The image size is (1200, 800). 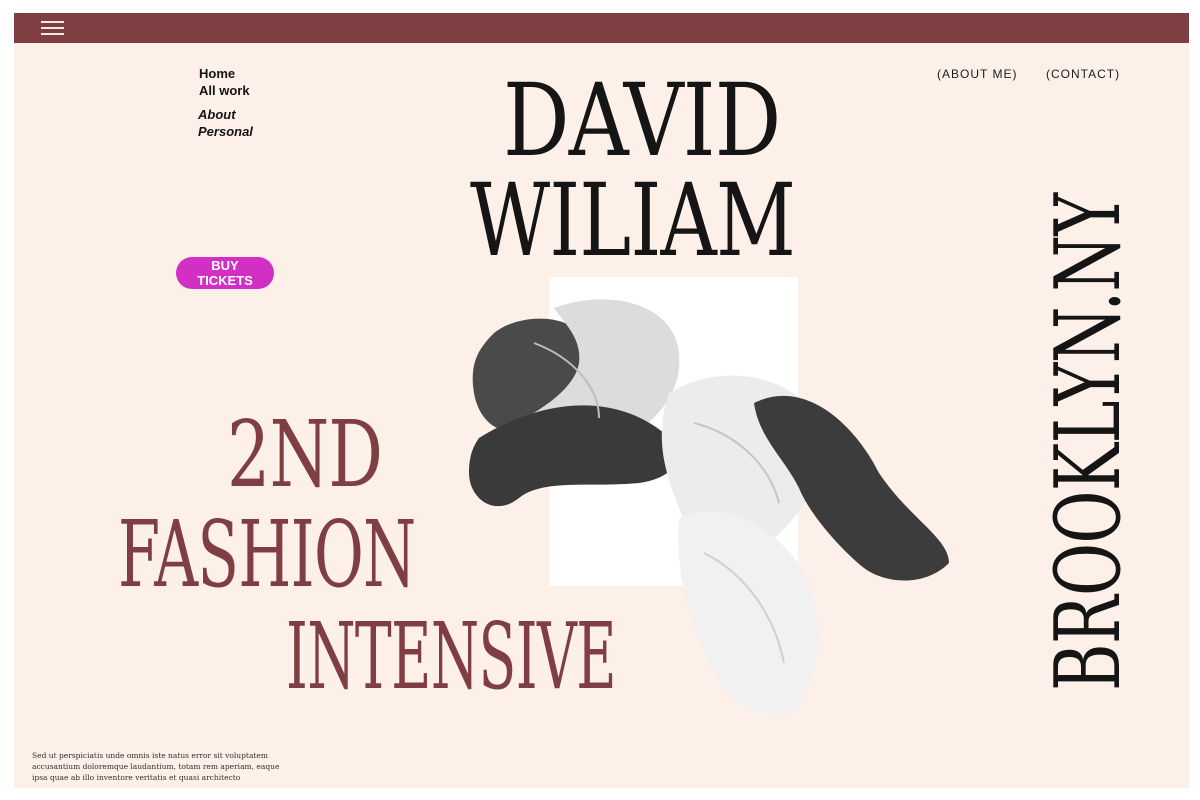 What do you see at coordinates (225, 131) in the screenshot?
I see `nav-item-personal: Personal` at bounding box center [225, 131].